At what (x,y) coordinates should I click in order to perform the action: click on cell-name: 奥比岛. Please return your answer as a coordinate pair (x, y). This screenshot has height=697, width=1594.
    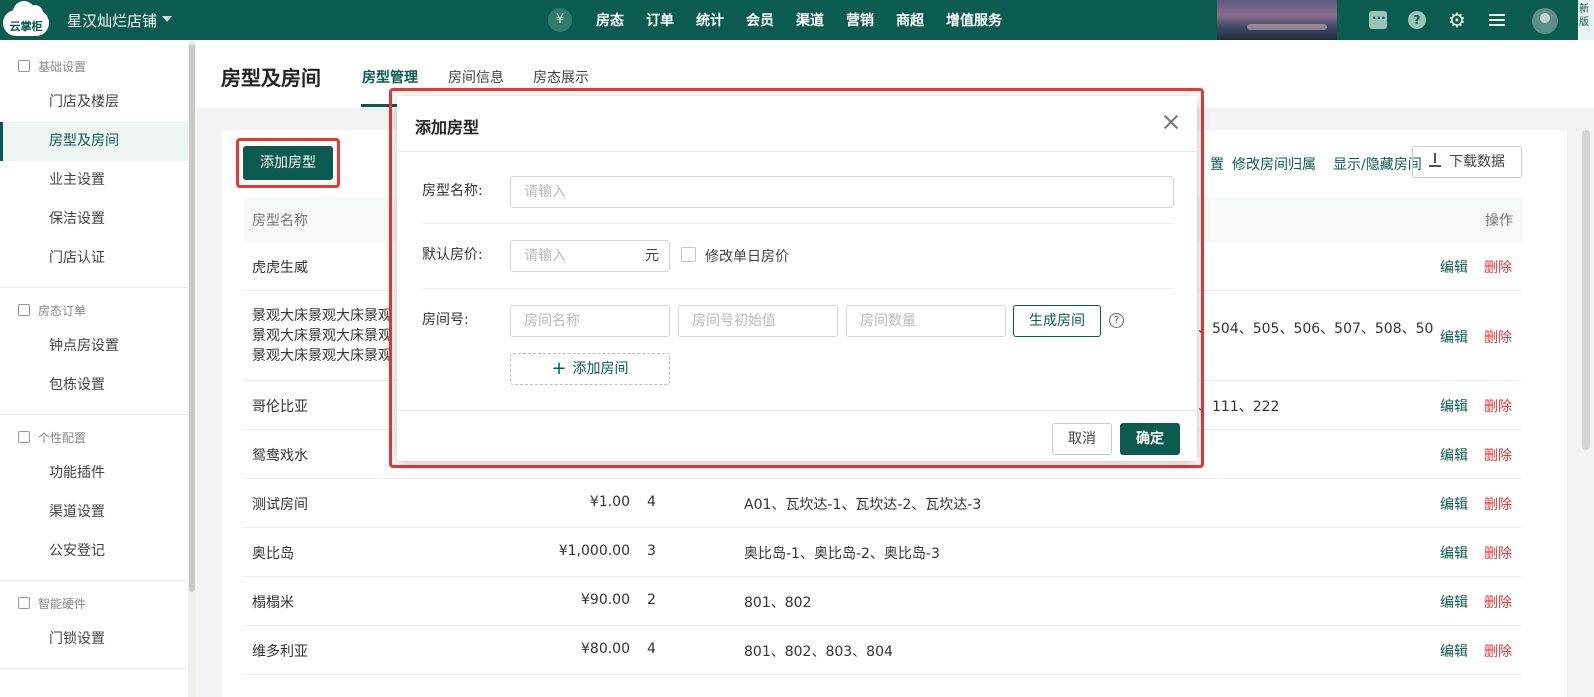
    Looking at the image, I should click on (273, 554).